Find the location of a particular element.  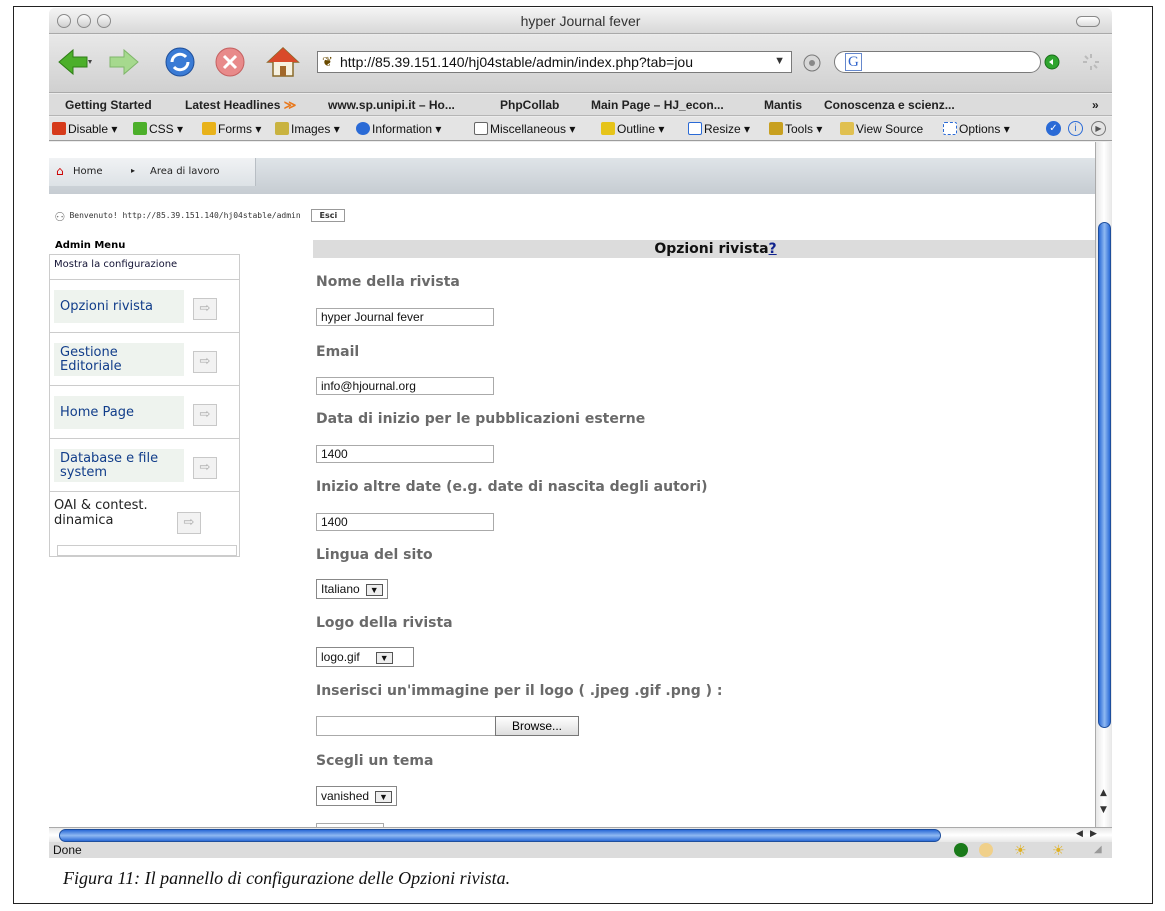

language-select: Italiano ▼ is located at coordinates (352, 589).